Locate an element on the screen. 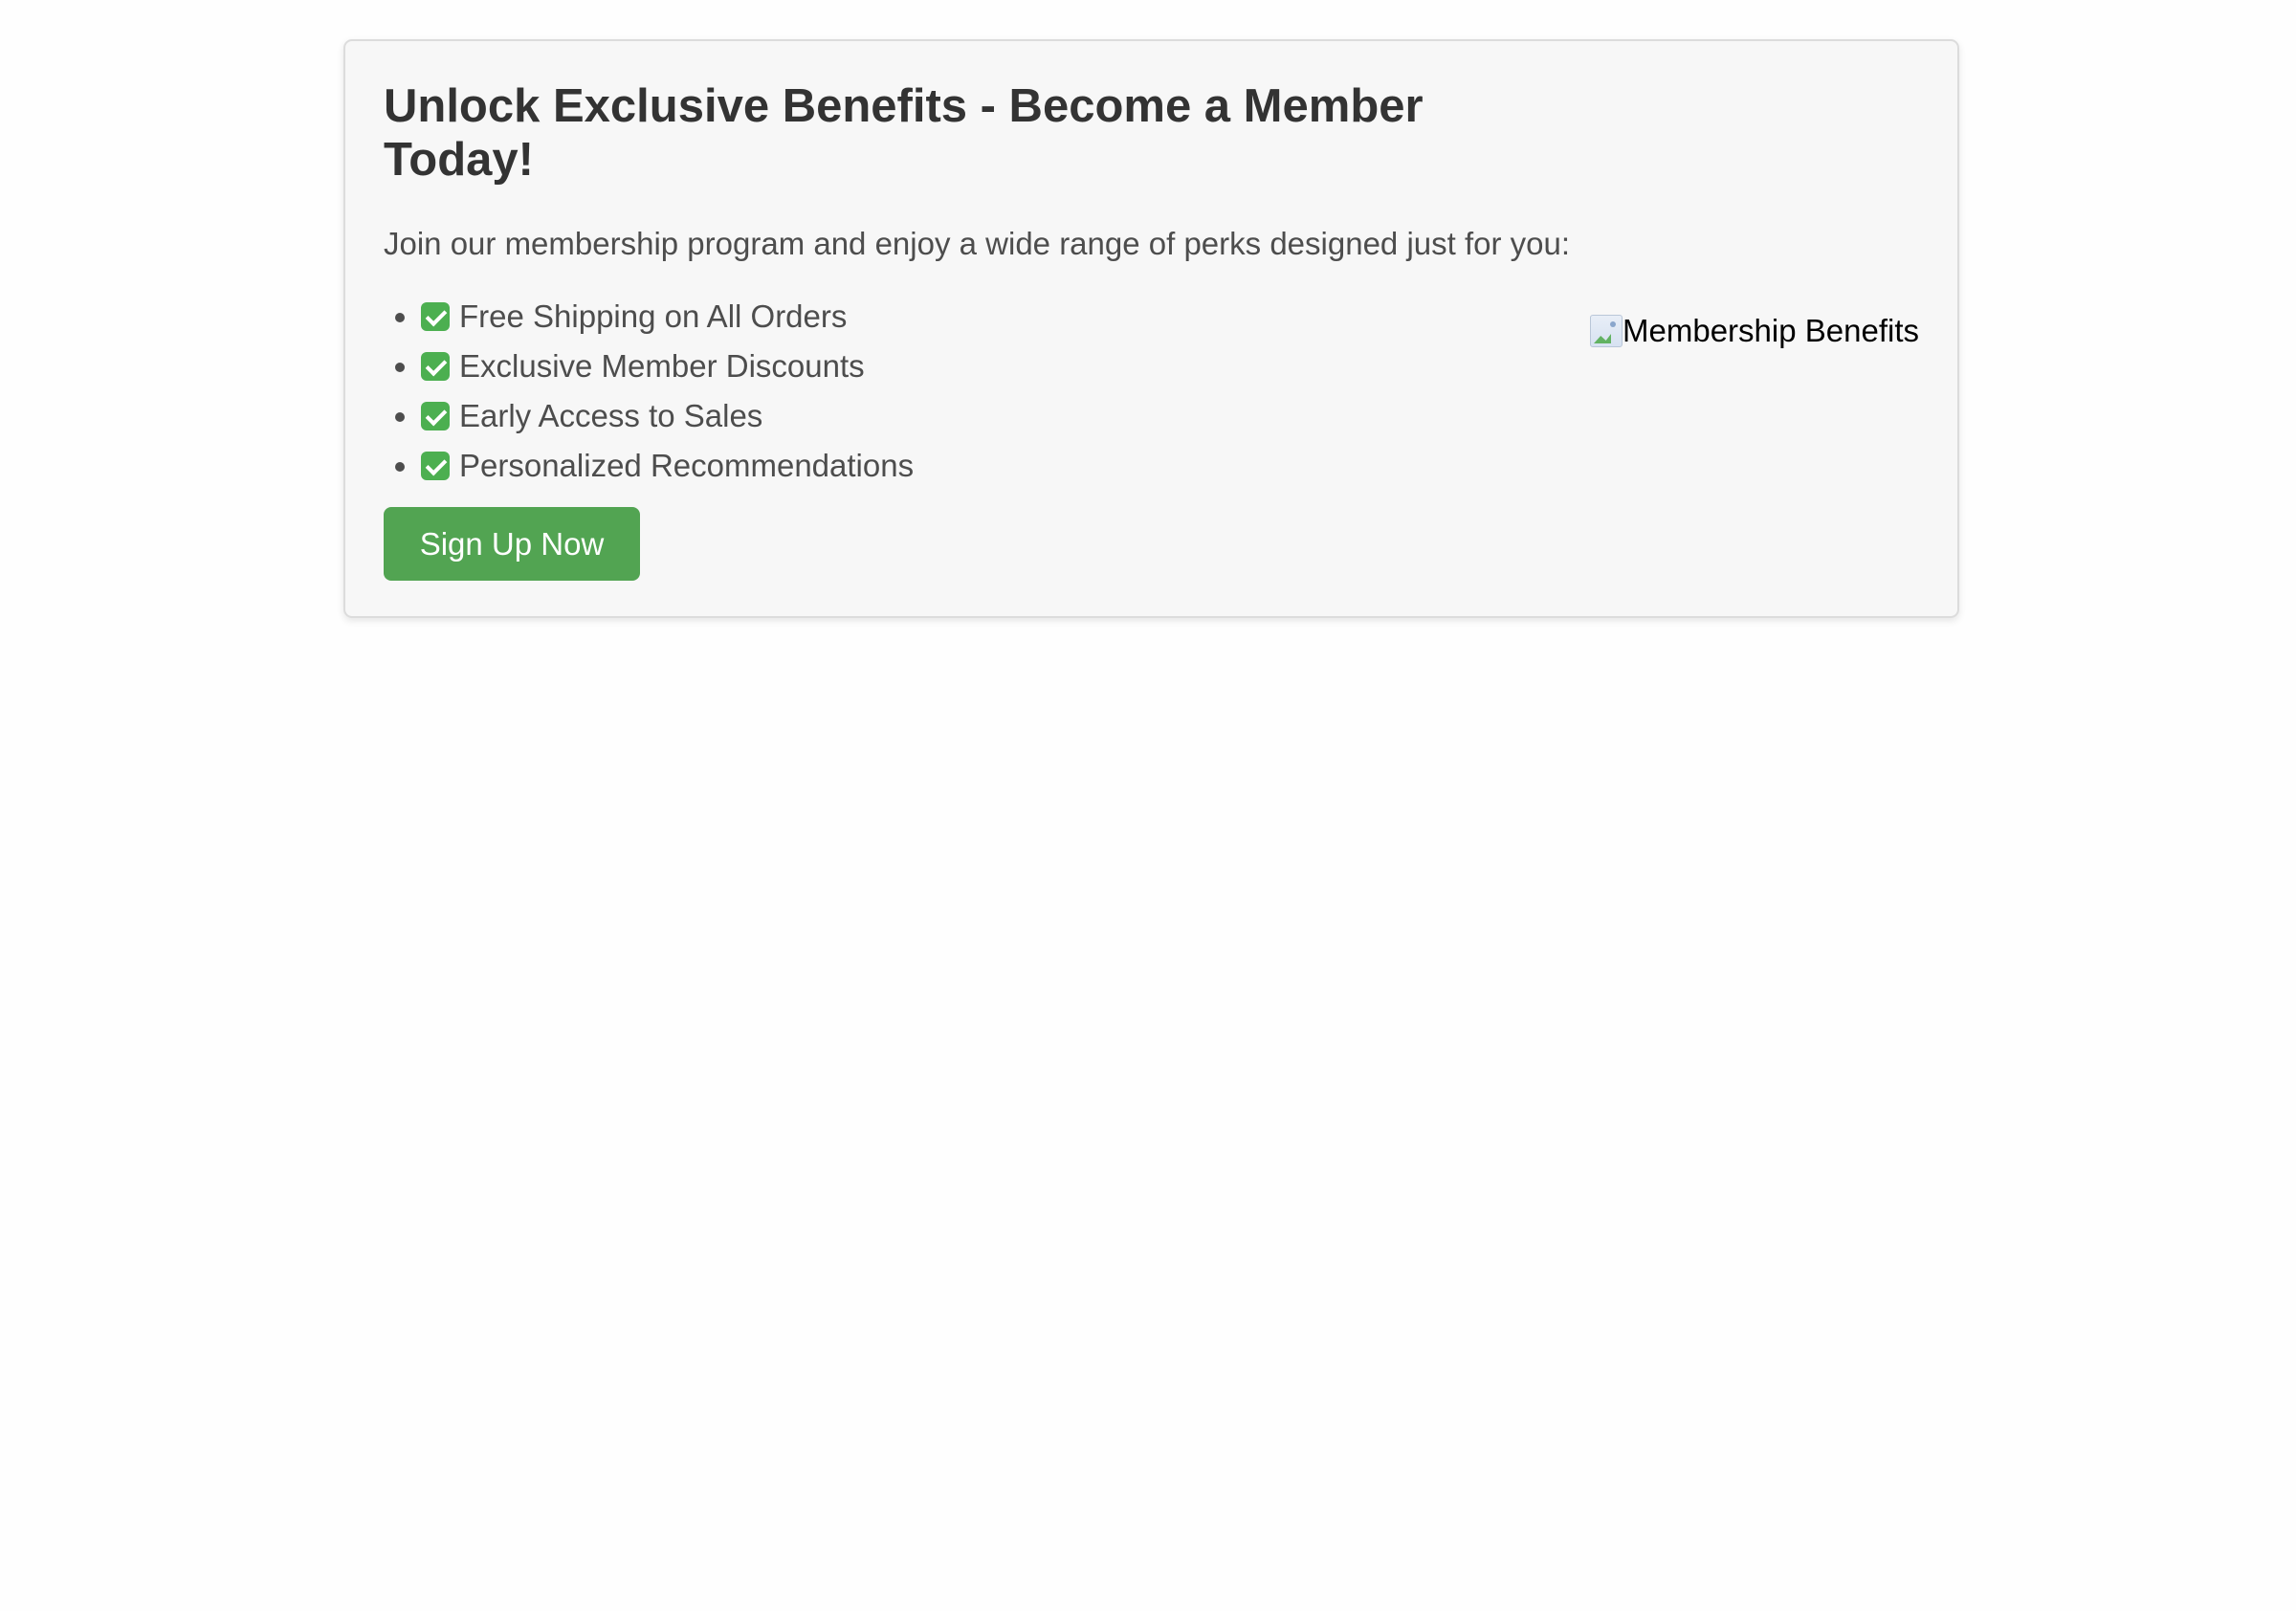 Image resolution: width=2296 pixels, height=1611 pixels. benefit-item: Personalized Recommendations is located at coordinates (1024, 466).